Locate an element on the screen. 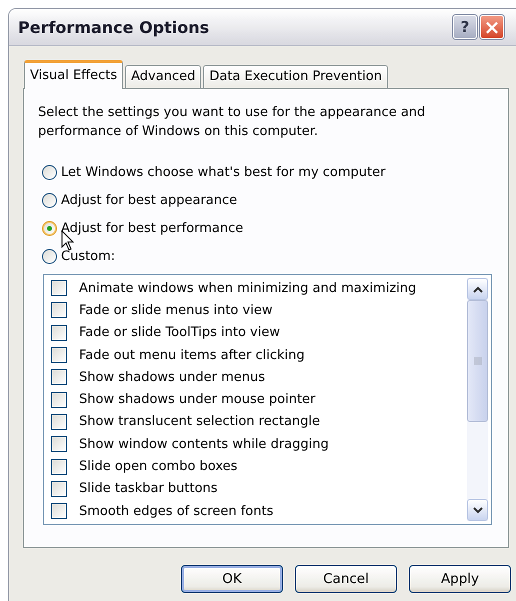  checkbox-label: Fade or slide menus into view is located at coordinates (175, 310).